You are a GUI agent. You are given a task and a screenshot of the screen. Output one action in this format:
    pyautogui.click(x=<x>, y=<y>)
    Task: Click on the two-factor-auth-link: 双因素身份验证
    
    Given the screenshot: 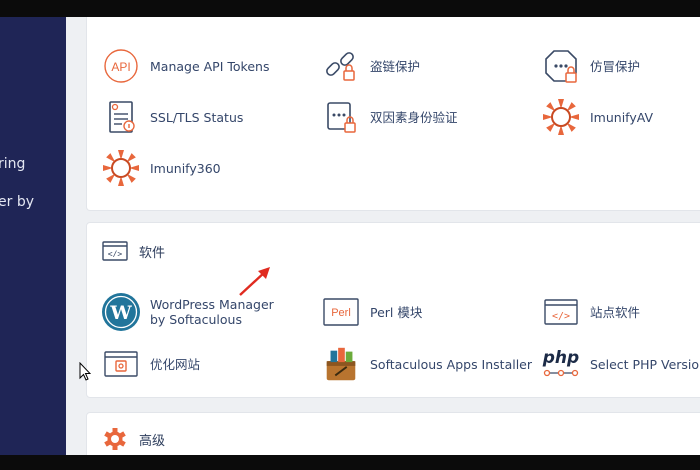 What is the action you would take?
    pyautogui.click(x=389, y=117)
    